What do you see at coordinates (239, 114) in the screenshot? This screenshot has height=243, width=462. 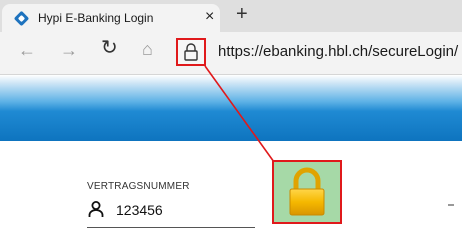 I see `callout-connector` at bounding box center [239, 114].